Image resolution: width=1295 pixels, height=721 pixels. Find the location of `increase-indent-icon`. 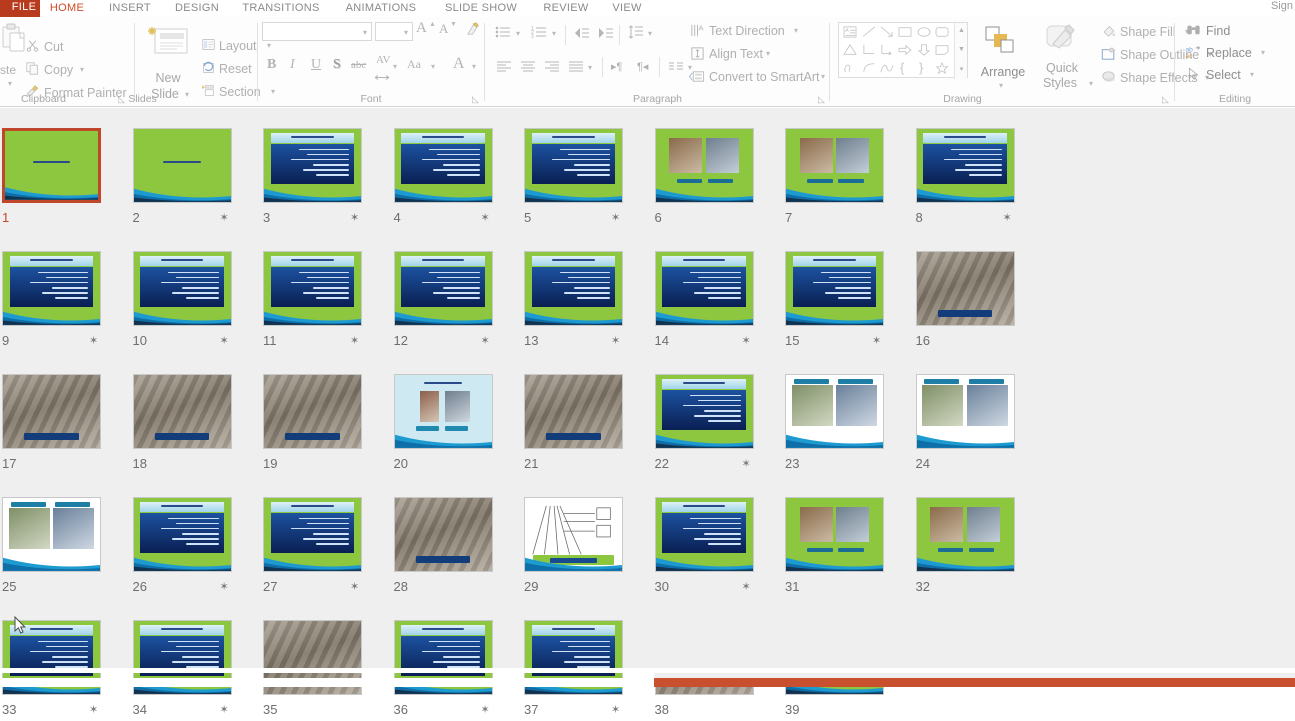

increase-indent-icon is located at coordinates (606, 35).